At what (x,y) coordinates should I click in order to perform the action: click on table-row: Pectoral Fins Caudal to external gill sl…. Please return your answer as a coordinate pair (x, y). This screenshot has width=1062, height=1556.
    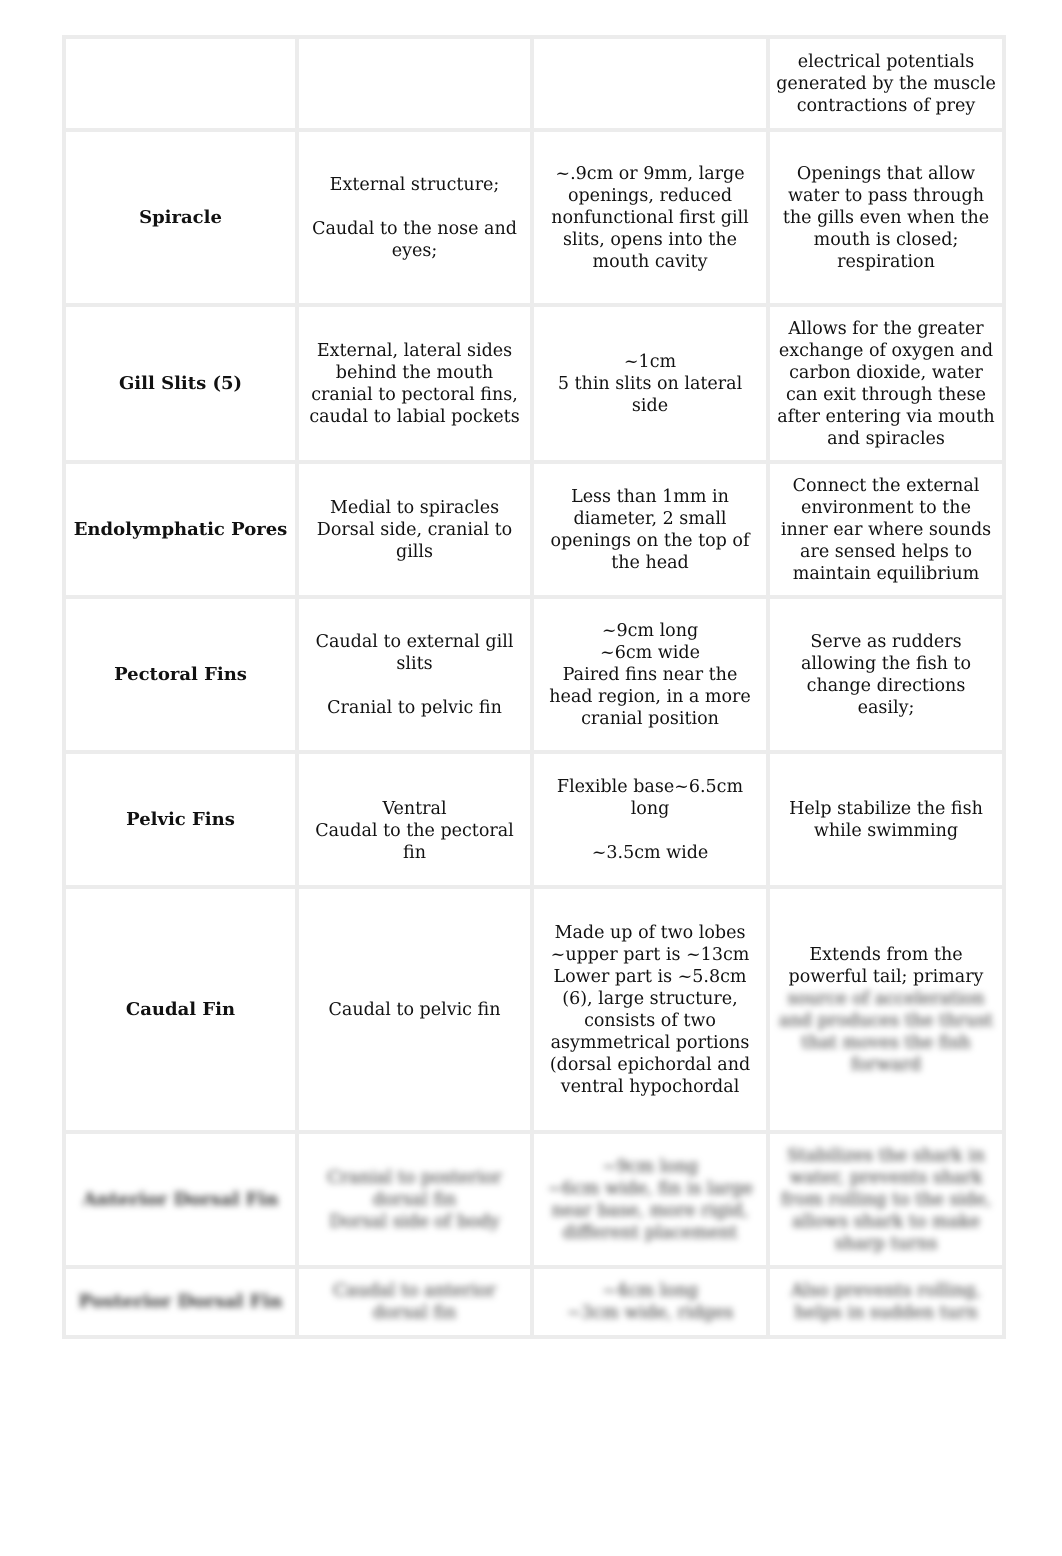
    Looking at the image, I should click on (534, 674).